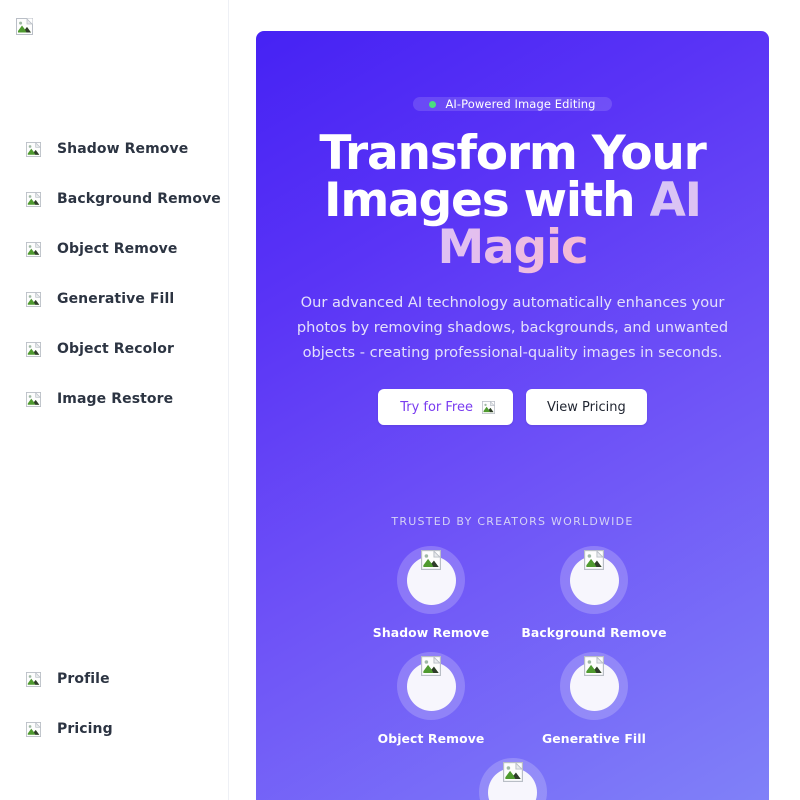 Image resolution: width=800 pixels, height=800 pixels. What do you see at coordinates (114, 60) in the screenshot?
I see `sidebar-logo-area` at bounding box center [114, 60].